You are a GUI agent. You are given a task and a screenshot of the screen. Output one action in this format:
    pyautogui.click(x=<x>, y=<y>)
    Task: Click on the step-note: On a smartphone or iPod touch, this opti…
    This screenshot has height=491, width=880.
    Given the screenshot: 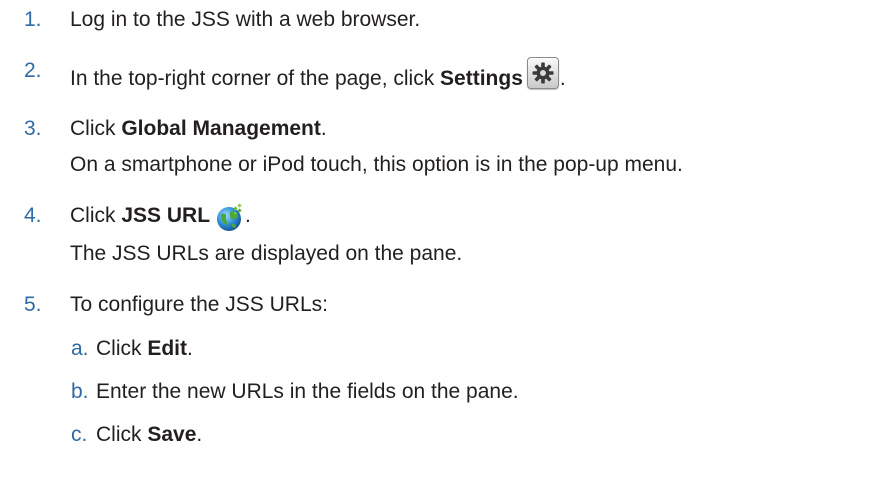 What is the action you would take?
    pyautogui.click(x=376, y=164)
    